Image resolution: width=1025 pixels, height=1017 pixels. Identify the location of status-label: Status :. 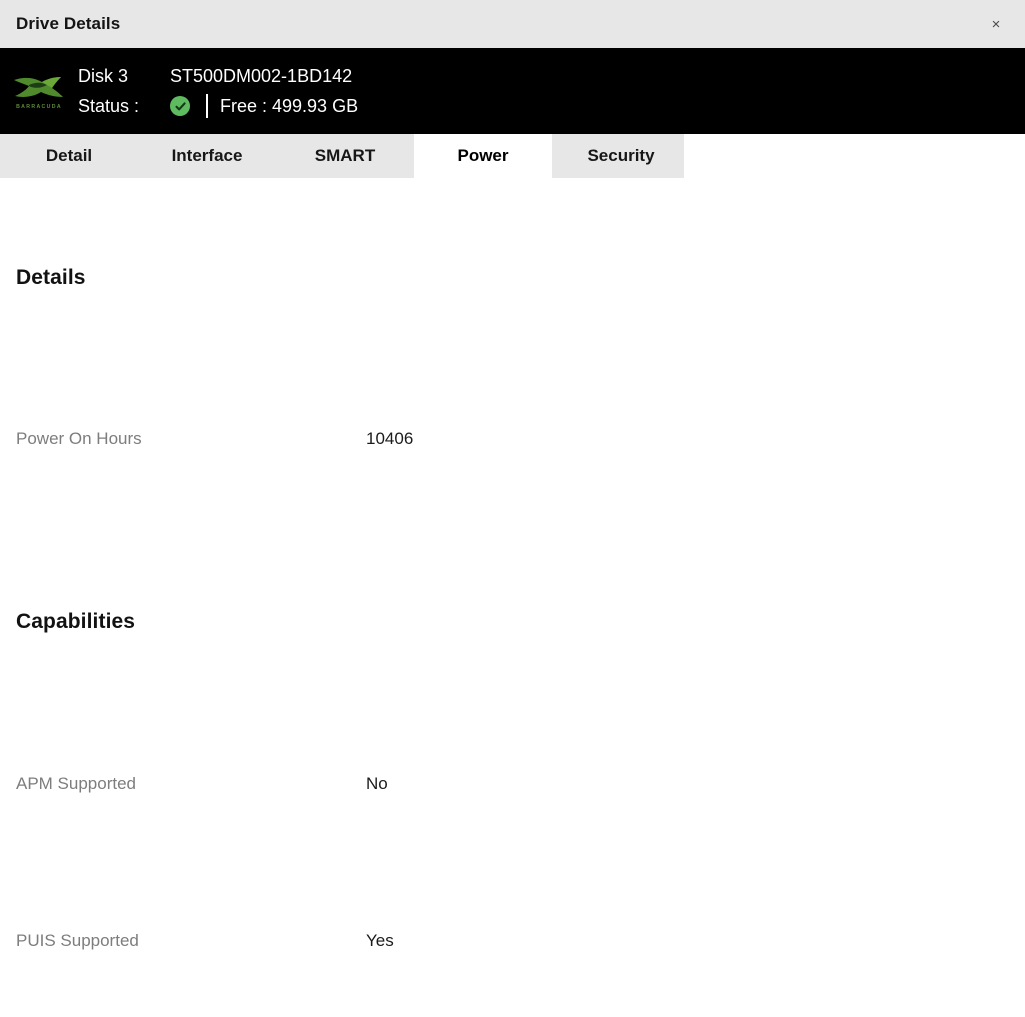
(109, 105).